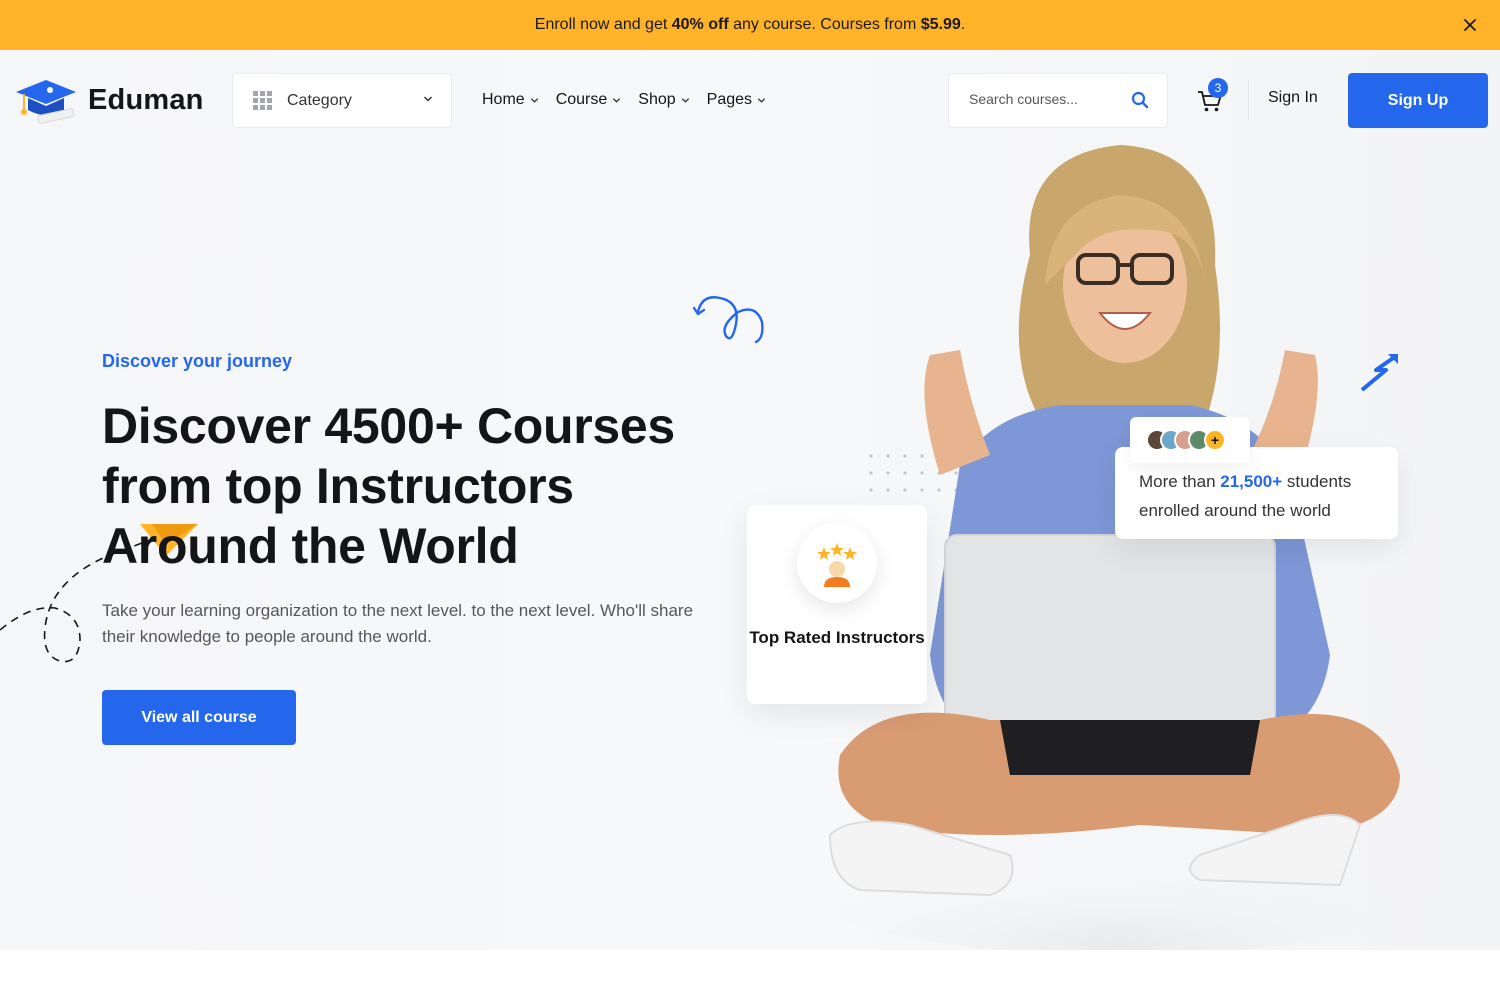 This screenshot has height=1000, width=1500. I want to click on category-label: Category, so click(319, 100).